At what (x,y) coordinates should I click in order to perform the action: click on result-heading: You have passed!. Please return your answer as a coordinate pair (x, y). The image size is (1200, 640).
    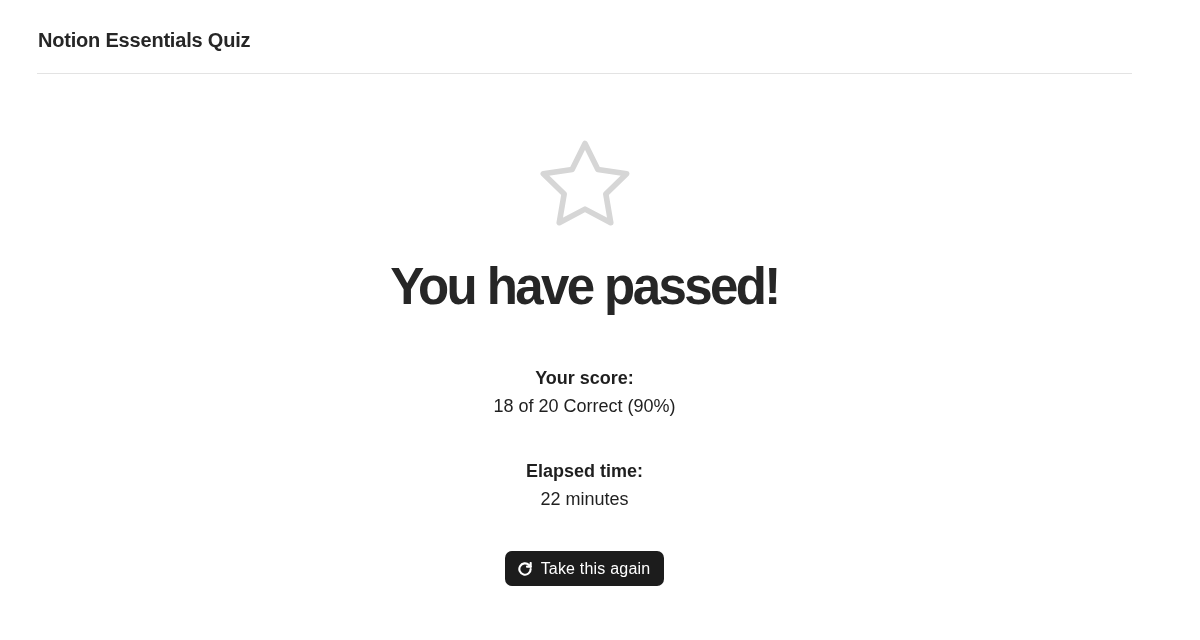
    Looking at the image, I should click on (584, 287).